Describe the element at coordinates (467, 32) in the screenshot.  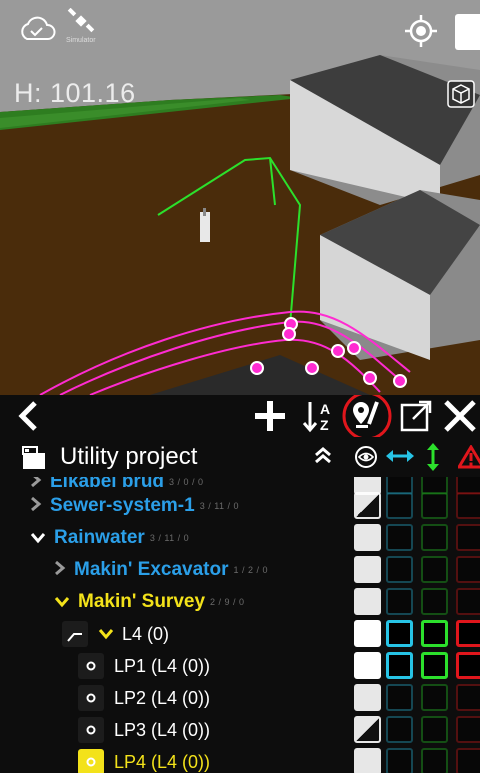
I see `layers-icon` at that location.